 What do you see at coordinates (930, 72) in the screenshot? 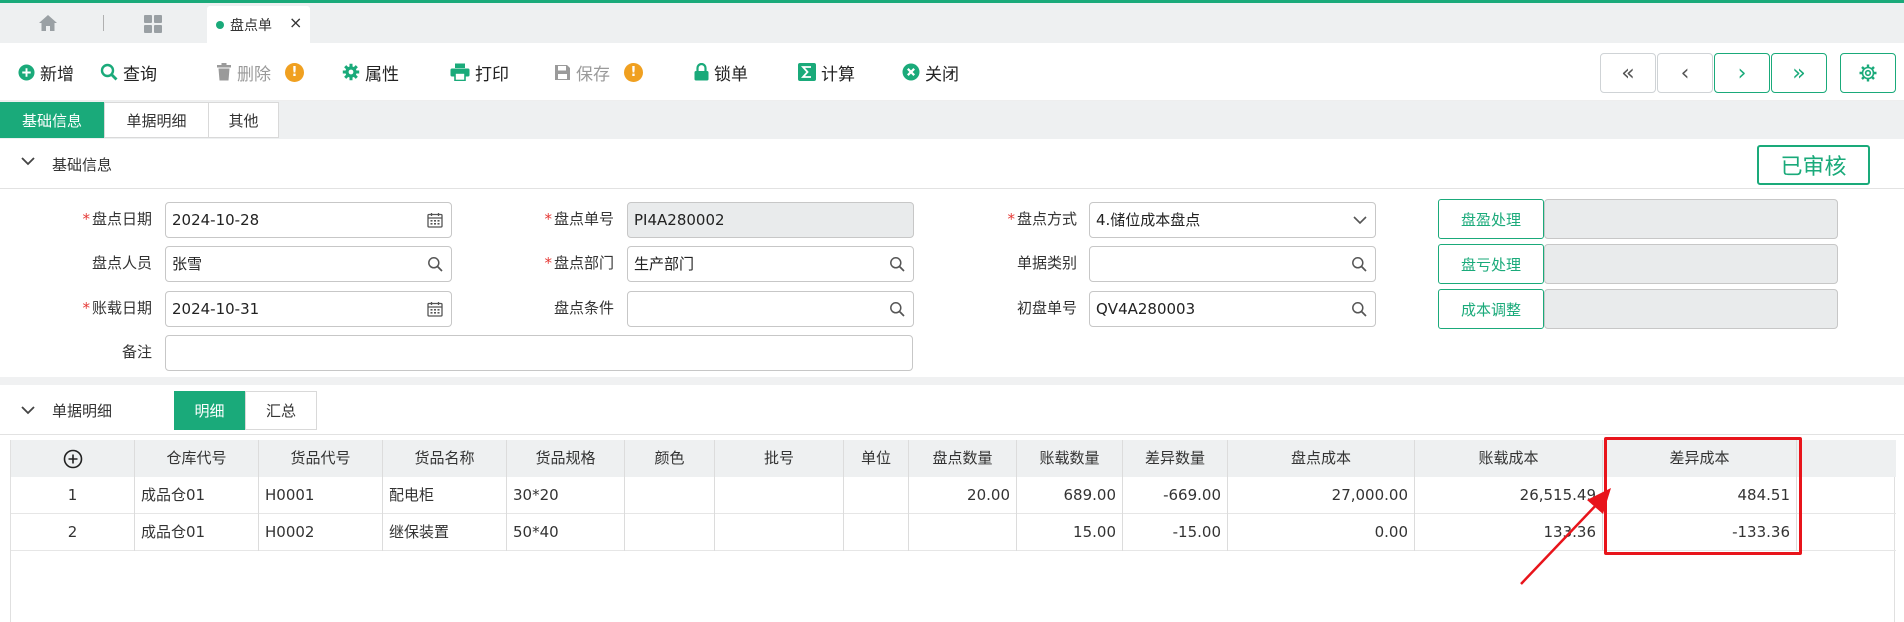
I see `close-button: 关闭` at bounding box center [930, 72].